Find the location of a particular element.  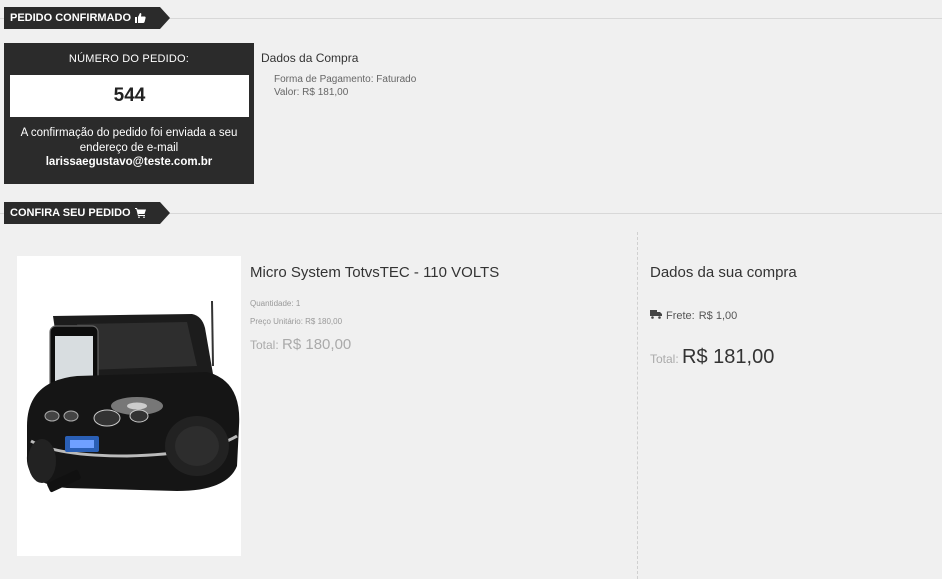

product-total-value: R$ 180,00 is located at coordinates (317, 344).